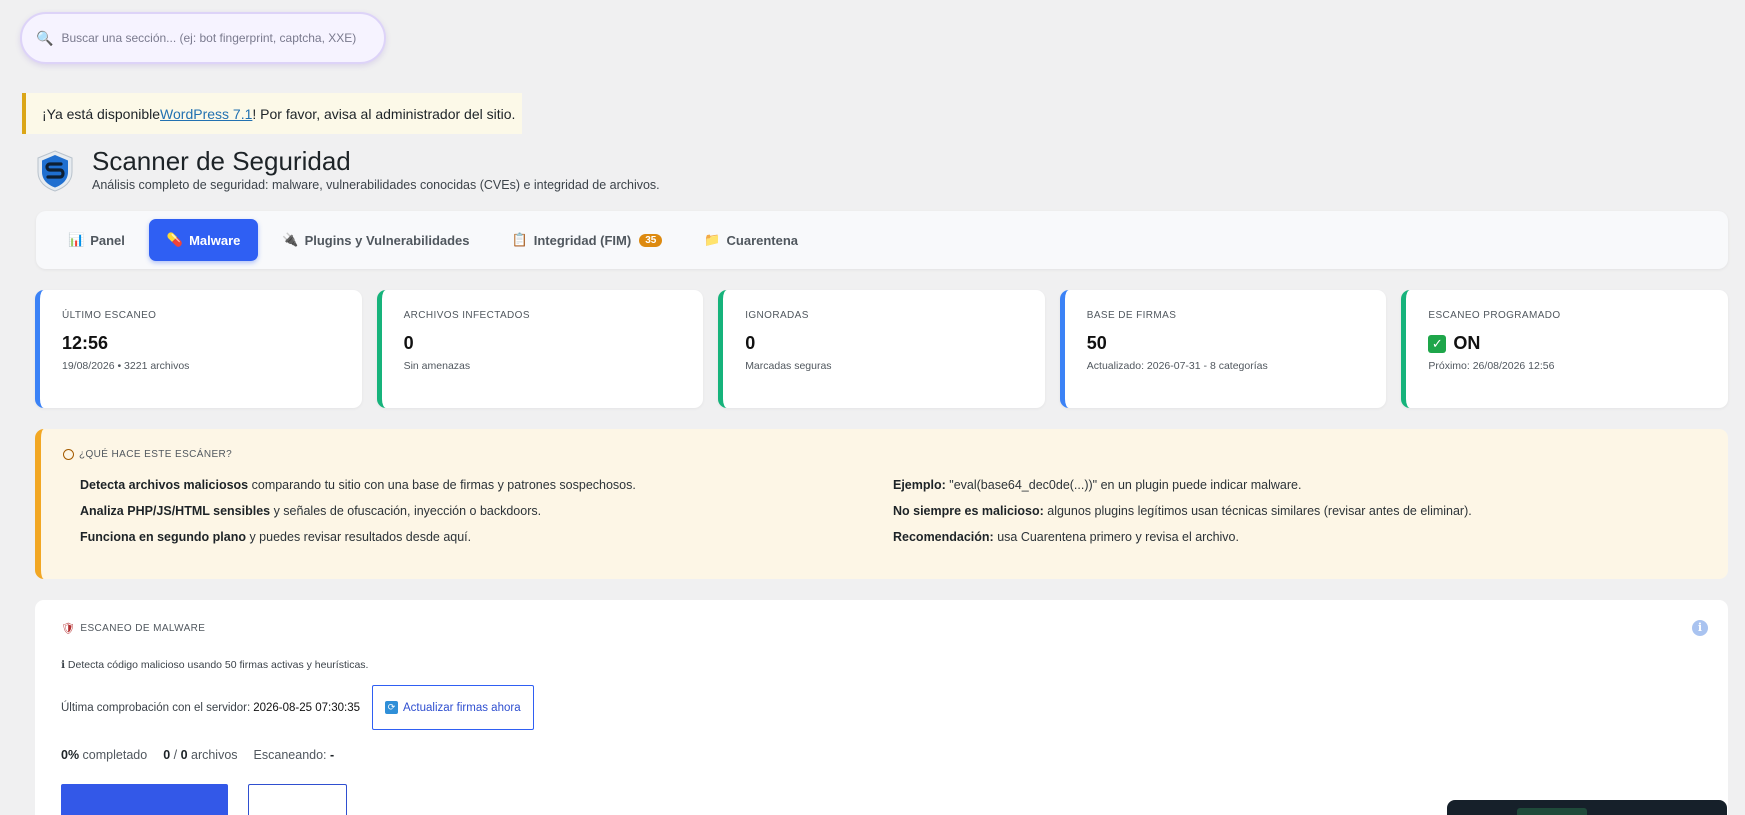 This screenshot has height=815, width=1745. I want to click on stat-value-wrap: ✓ ON, so click(1567, 343).